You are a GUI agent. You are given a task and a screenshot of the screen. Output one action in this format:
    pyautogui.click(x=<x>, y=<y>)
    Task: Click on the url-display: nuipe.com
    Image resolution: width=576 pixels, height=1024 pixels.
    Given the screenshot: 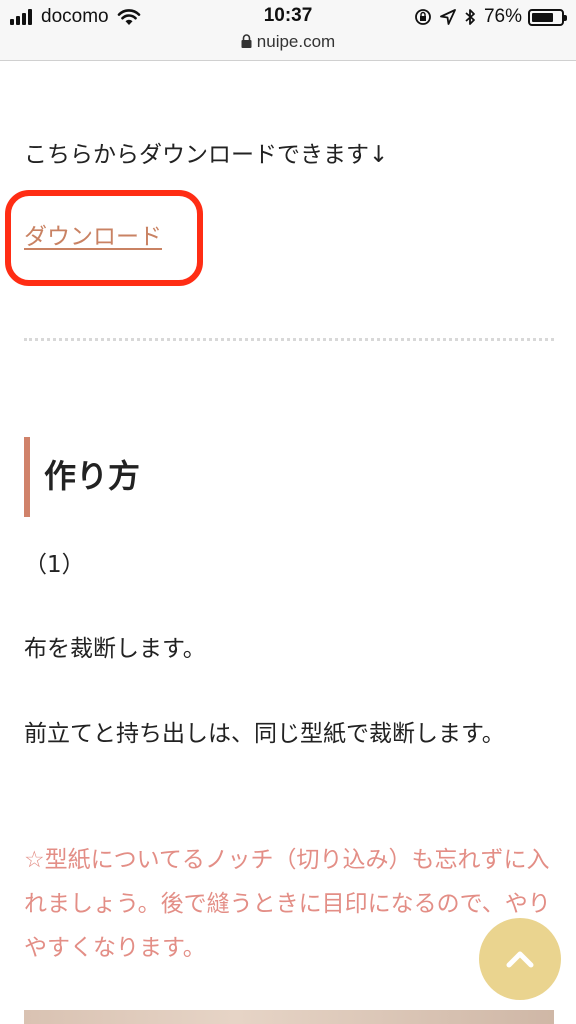 What is the action you would take?
    pyautogui.click(x=288, y=42)
    